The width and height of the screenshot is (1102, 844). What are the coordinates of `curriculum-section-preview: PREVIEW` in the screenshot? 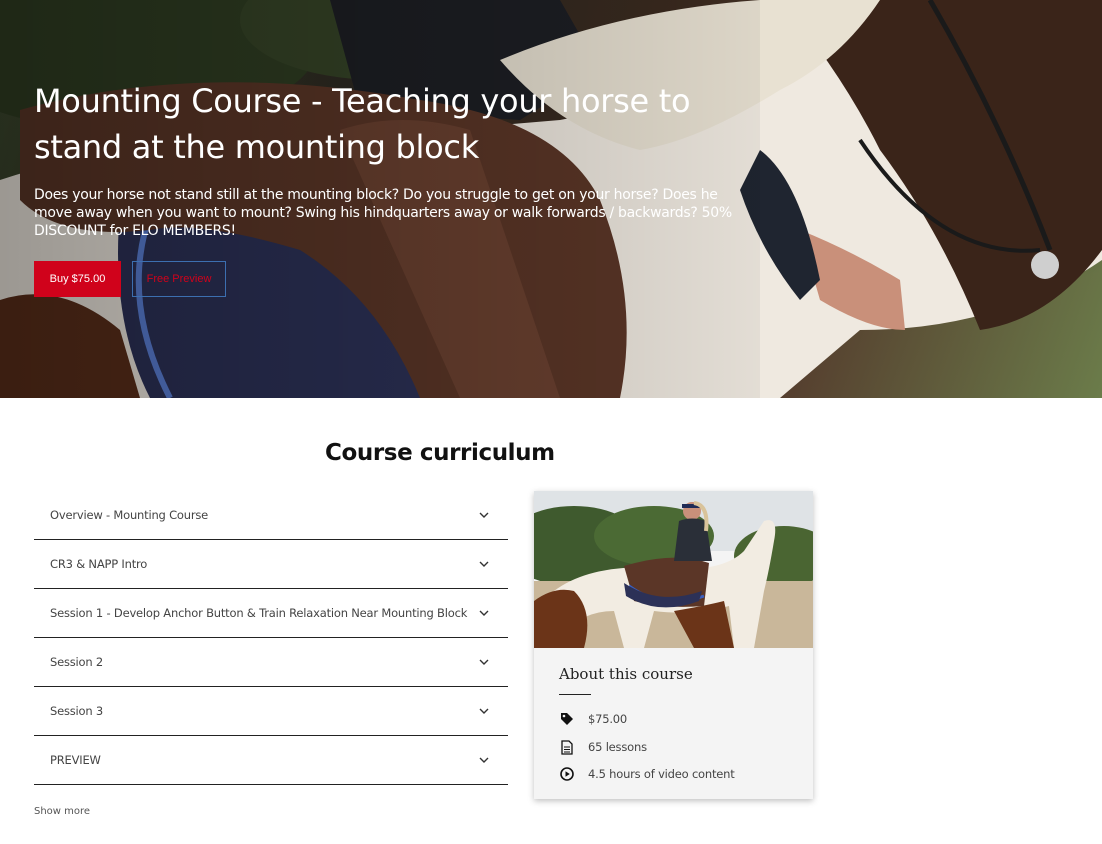 It's located at (271, 760).